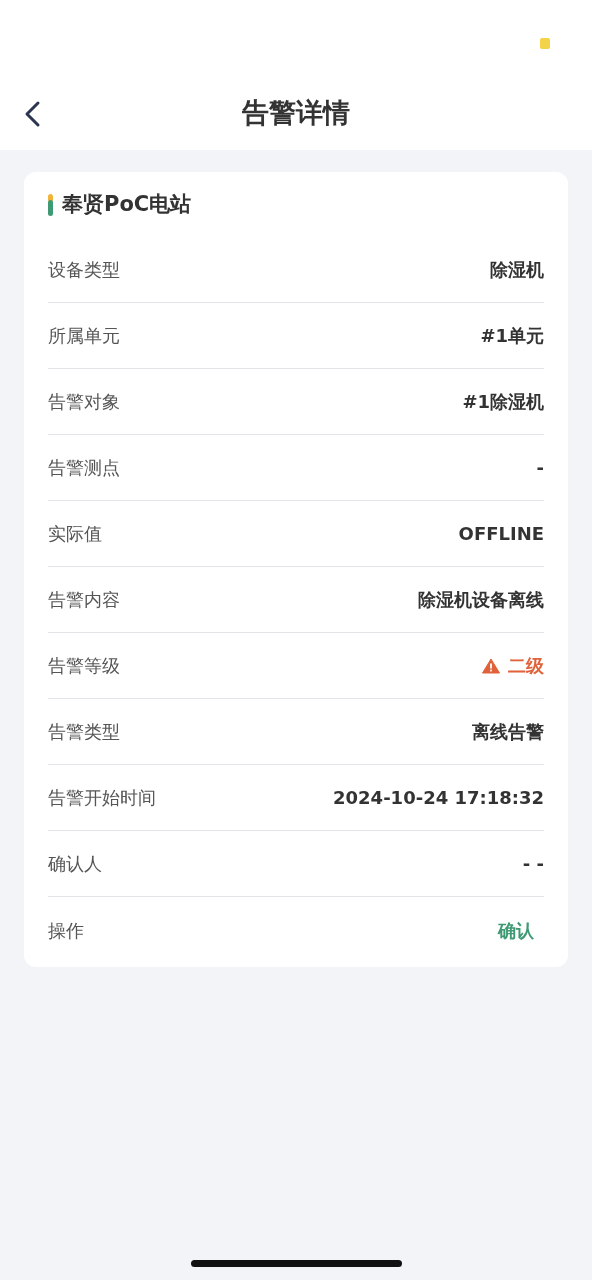 The width and height of the screenshot is (592, 1280). What do you see at coordinates (481, 600) in the screenshot?
I see `field-value: 除湿机设备离线` at bounding box center [481, 600].